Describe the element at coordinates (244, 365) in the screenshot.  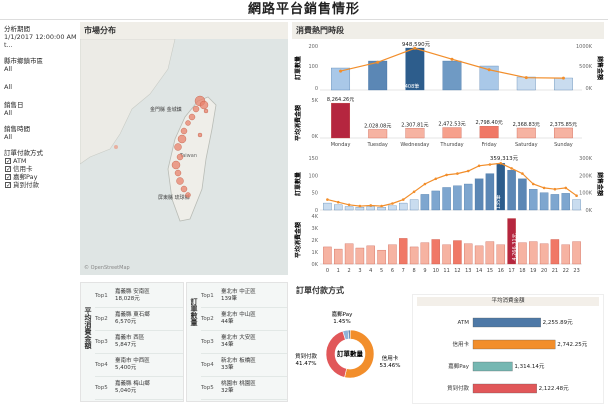
I see `order-count-row: Top4 新北市 板橋區 33筆` at that location.